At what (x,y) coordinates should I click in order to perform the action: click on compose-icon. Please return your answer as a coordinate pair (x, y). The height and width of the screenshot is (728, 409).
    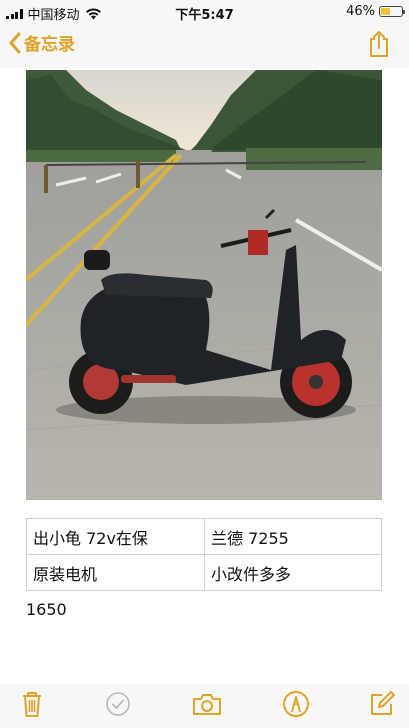
    Looking at the image, I should click on (382, 704).